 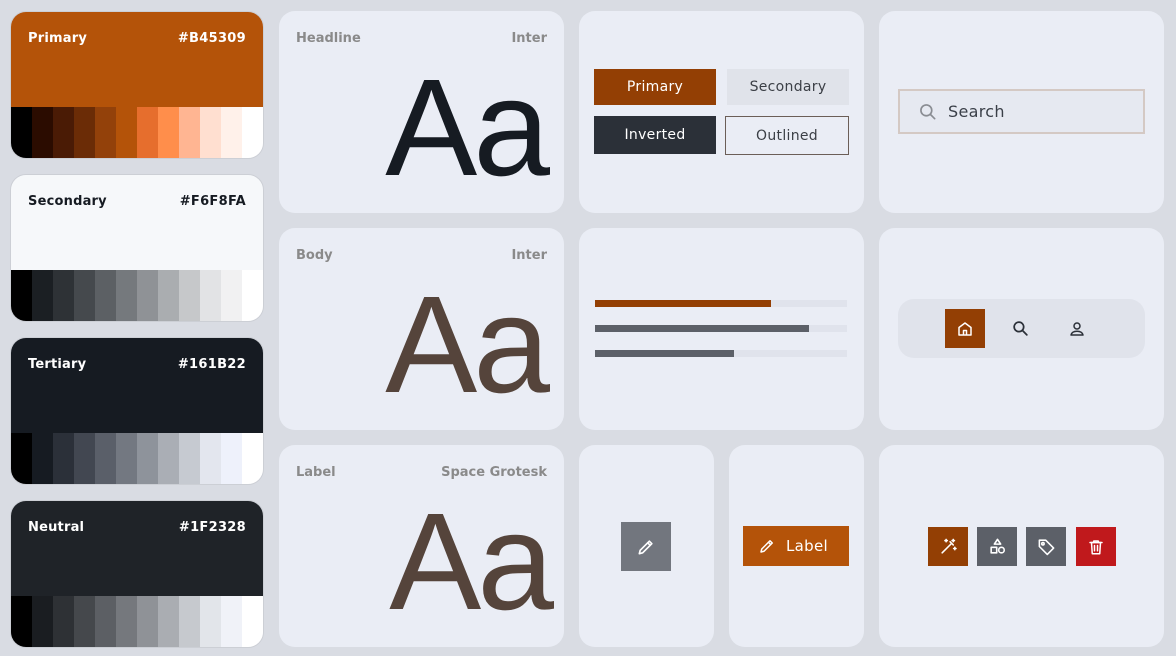 I want to click on search-field: Search, so click(x=1021, y=111).